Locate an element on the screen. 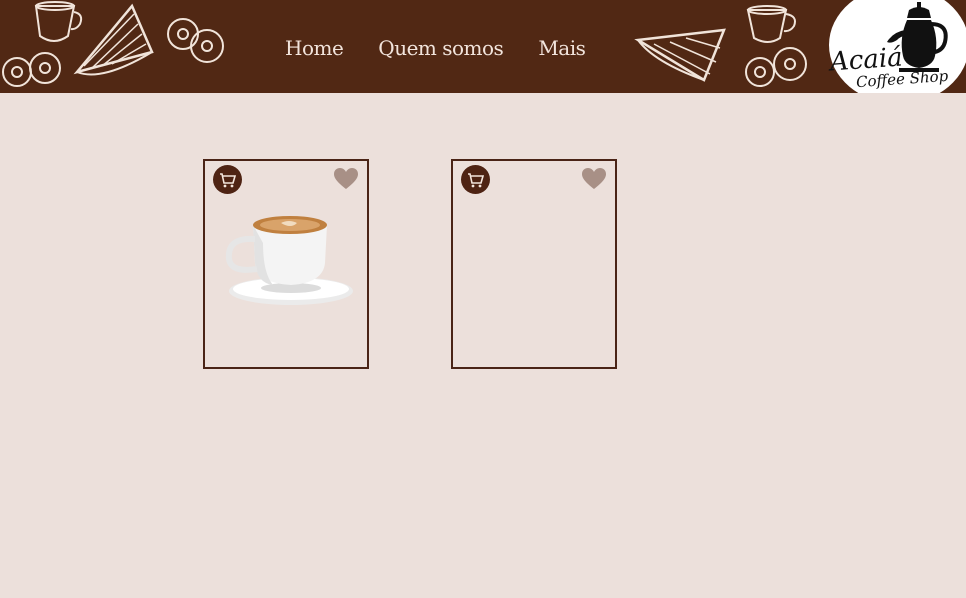  main-nav: Home Quem somos Mais is located at coordinates (435, 48).